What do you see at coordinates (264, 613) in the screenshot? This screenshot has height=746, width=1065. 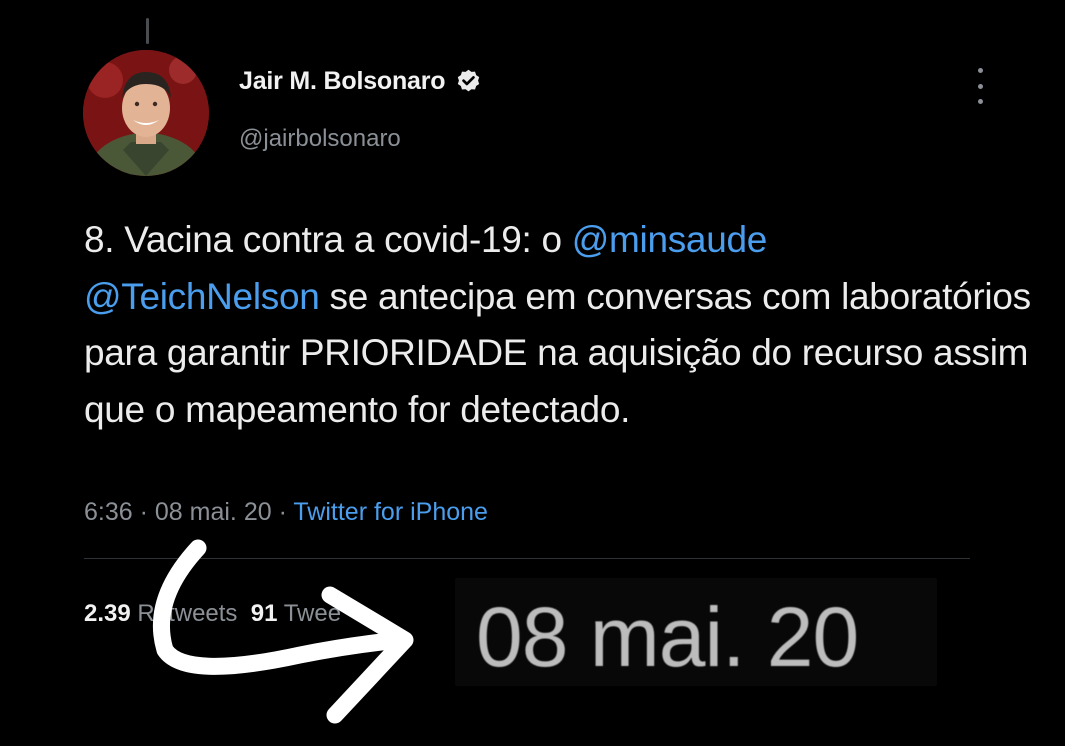 I see `quote-tweets-count: 91` at bounding box center [264, 613].